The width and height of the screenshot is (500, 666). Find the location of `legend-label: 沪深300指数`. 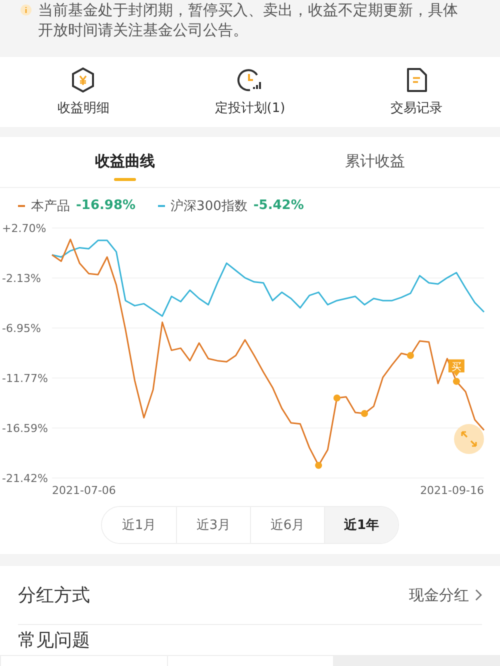

legend-label: 沪深300指数 is located at coordinates (209, 206).